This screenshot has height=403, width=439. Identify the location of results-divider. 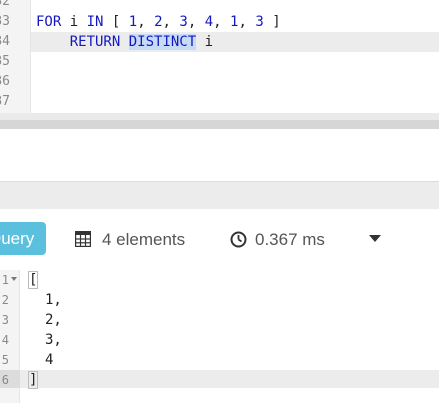
(219, 195).